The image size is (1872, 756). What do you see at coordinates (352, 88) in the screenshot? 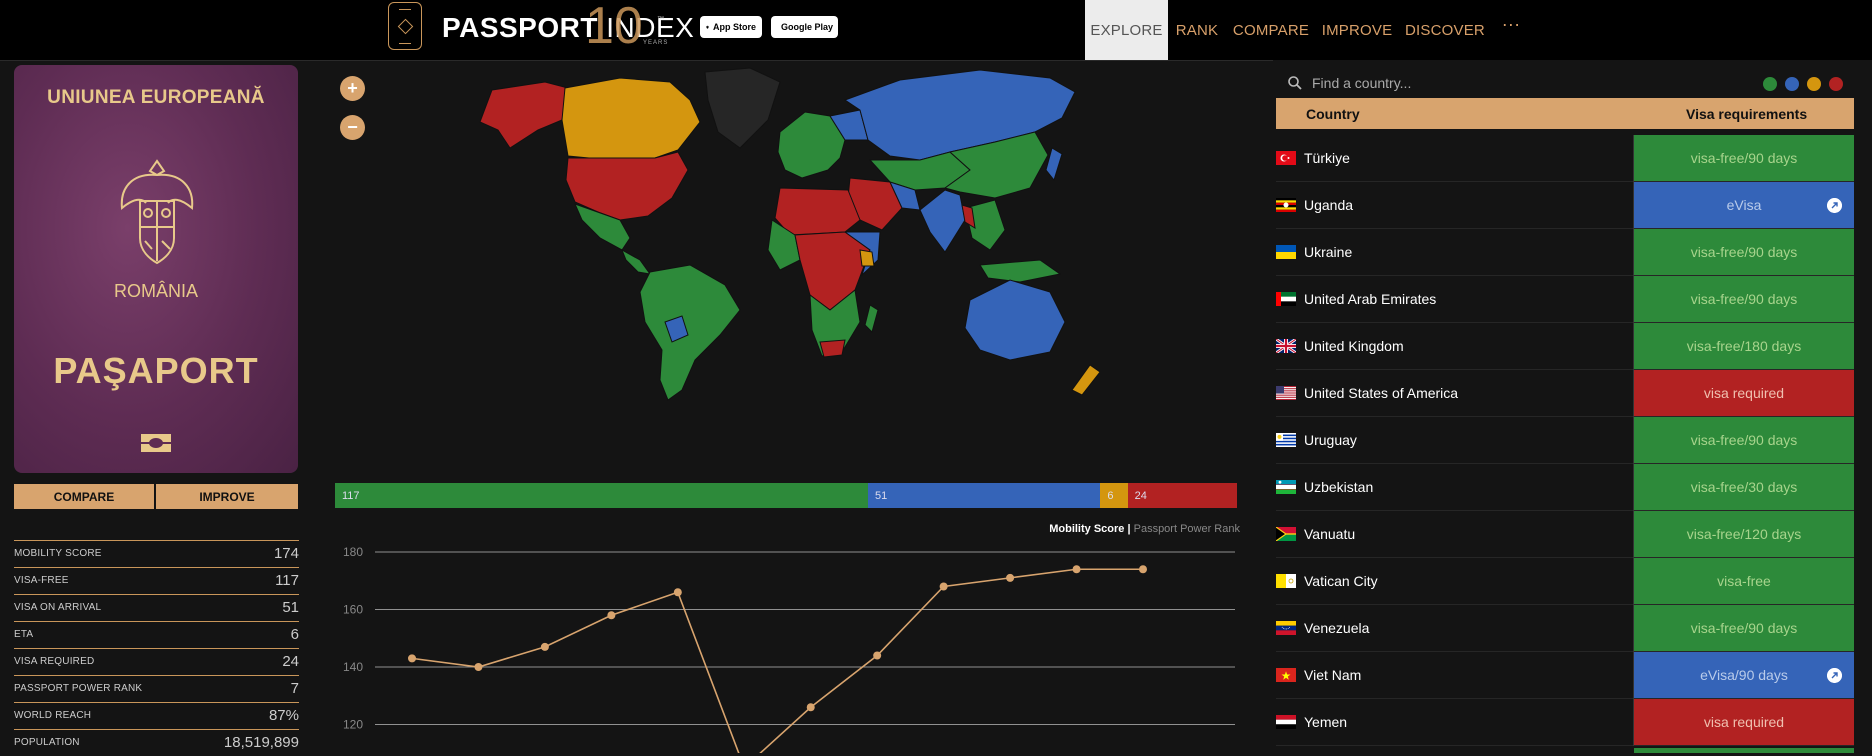
I see `map-zoom-in-button: +` at bounding box center [352, 88].